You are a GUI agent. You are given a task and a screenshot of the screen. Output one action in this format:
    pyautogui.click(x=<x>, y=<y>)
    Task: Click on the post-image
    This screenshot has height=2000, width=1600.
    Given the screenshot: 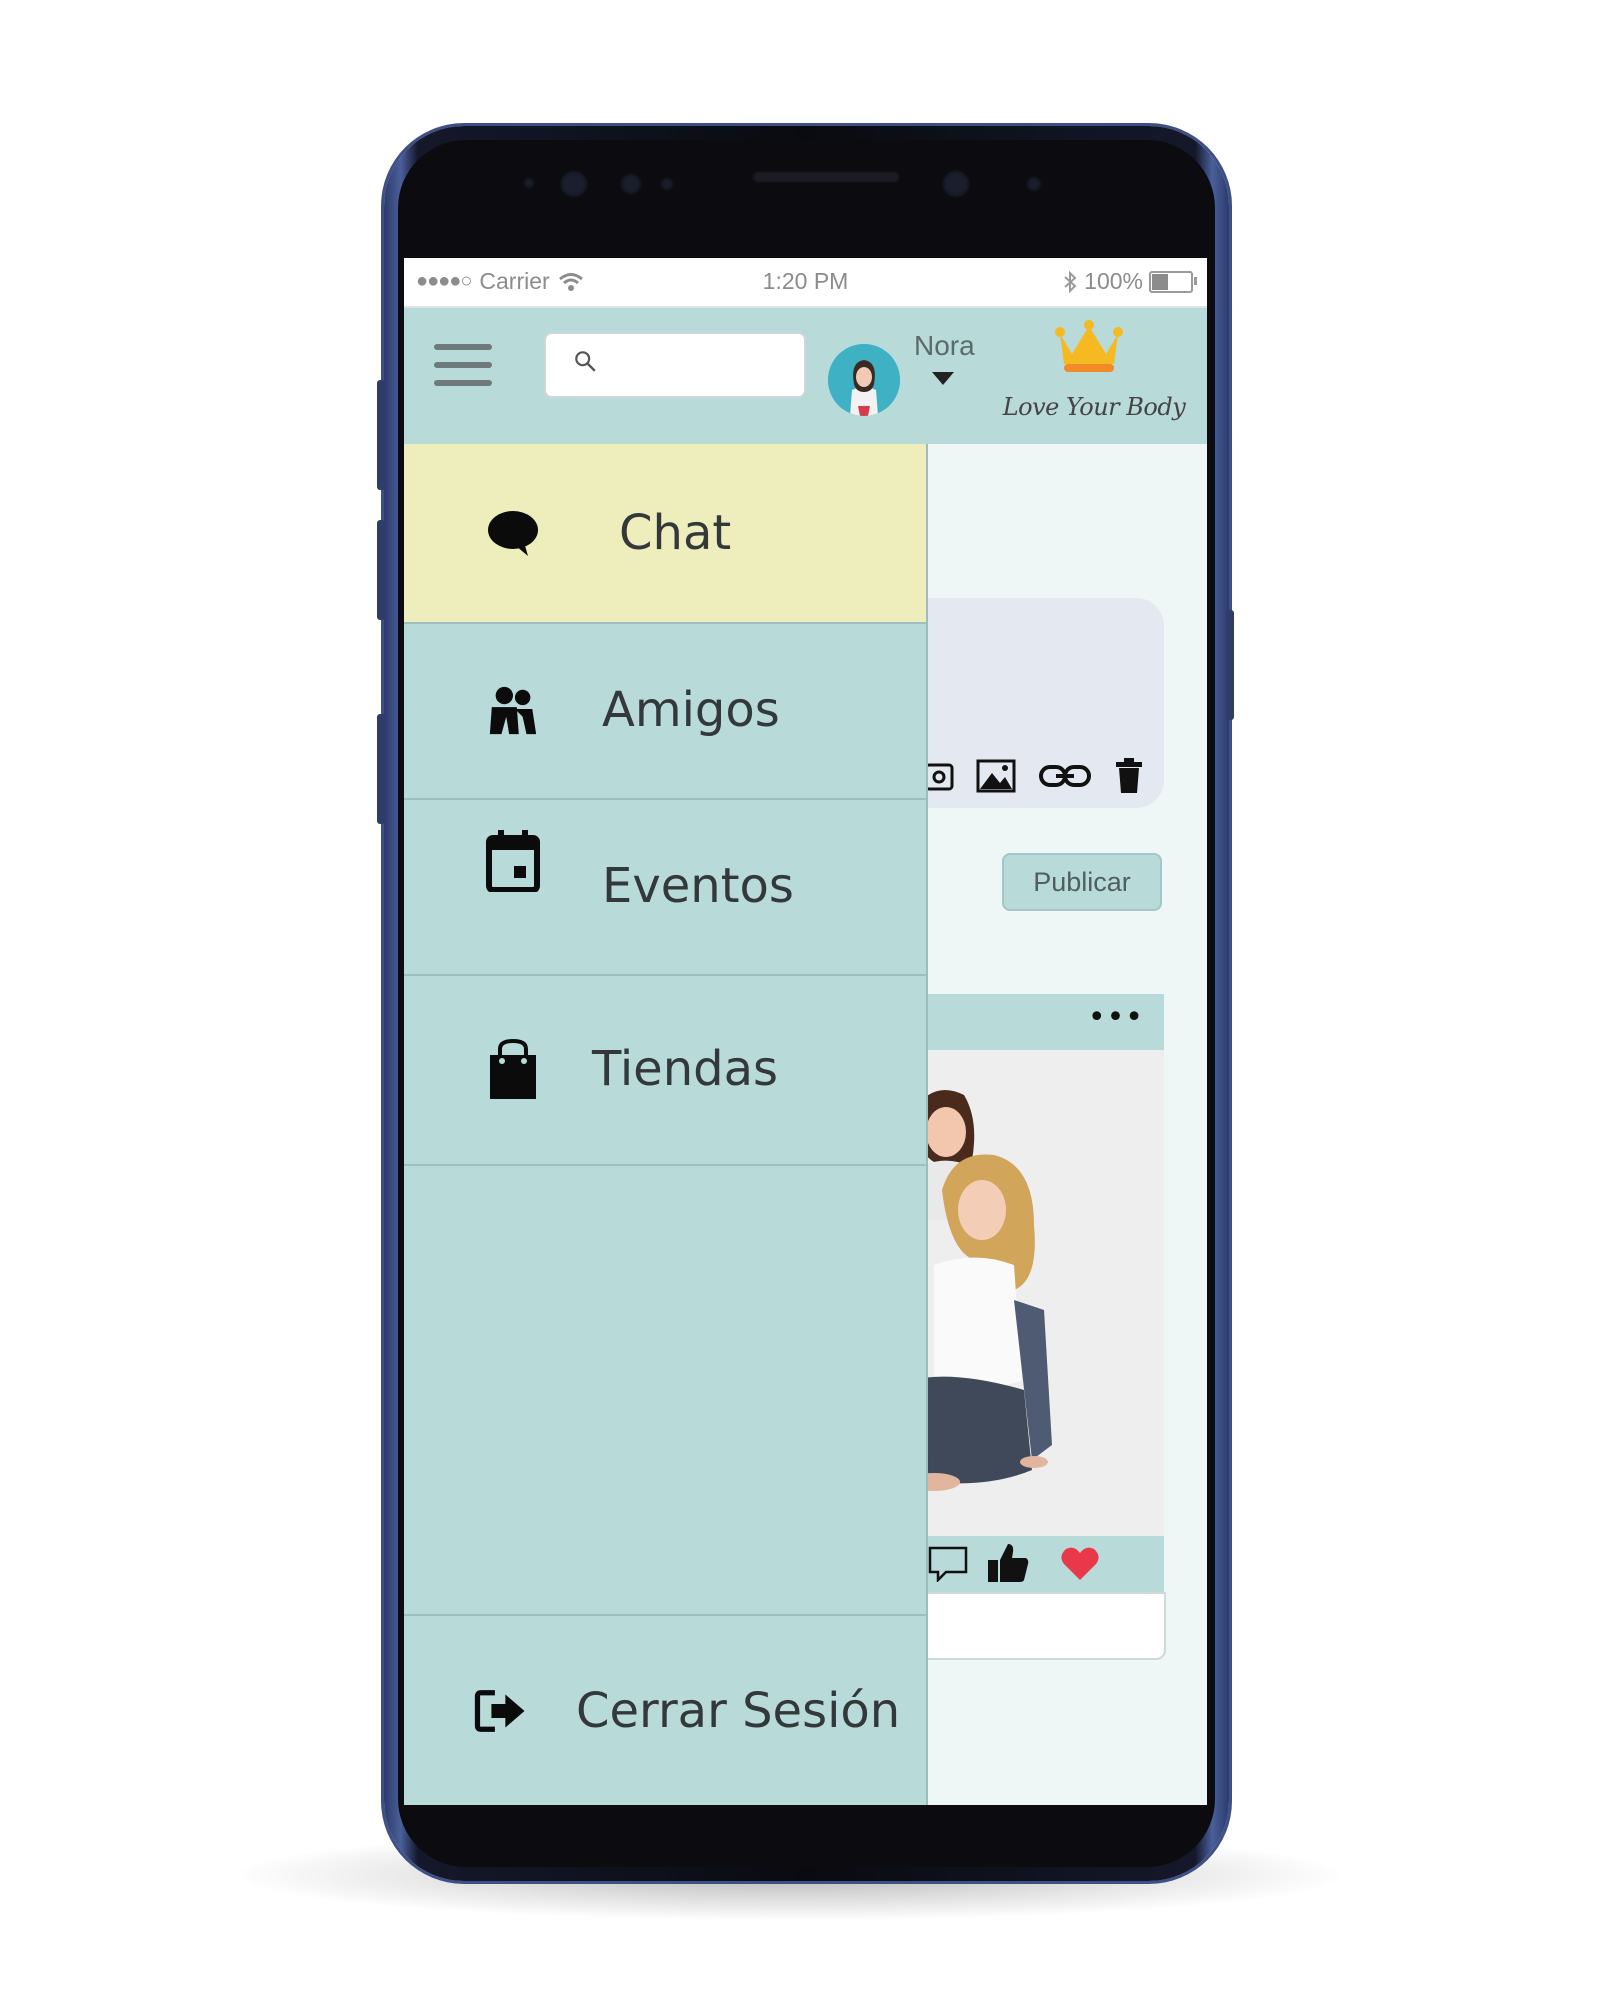 What is the action you would take?
    pyautogui.click(x=1029, y=1293)
    